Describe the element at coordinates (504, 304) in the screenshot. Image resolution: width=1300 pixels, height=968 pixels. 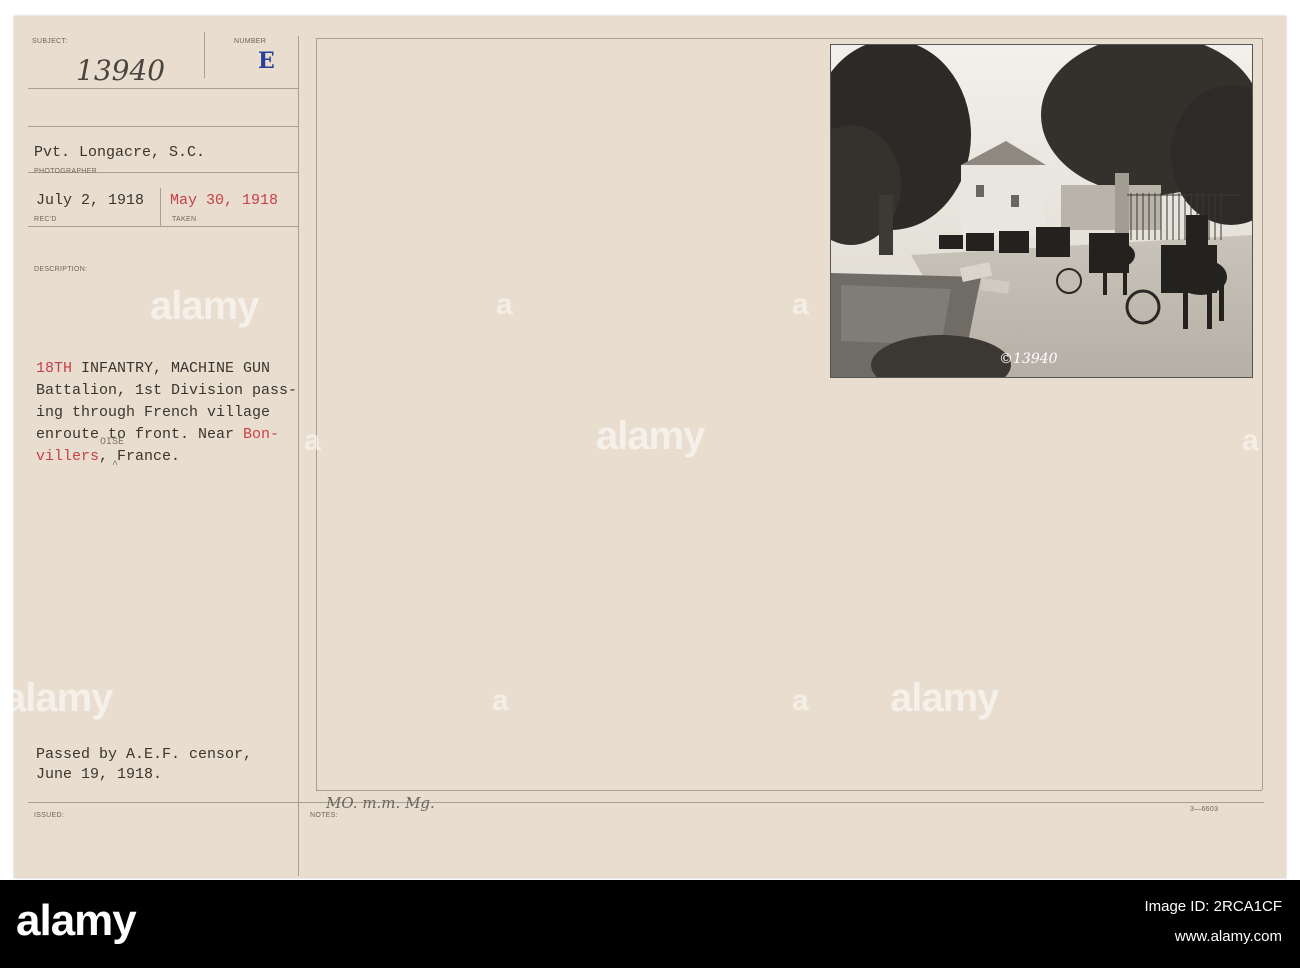
I see `watermark-a-1: a` at that location.